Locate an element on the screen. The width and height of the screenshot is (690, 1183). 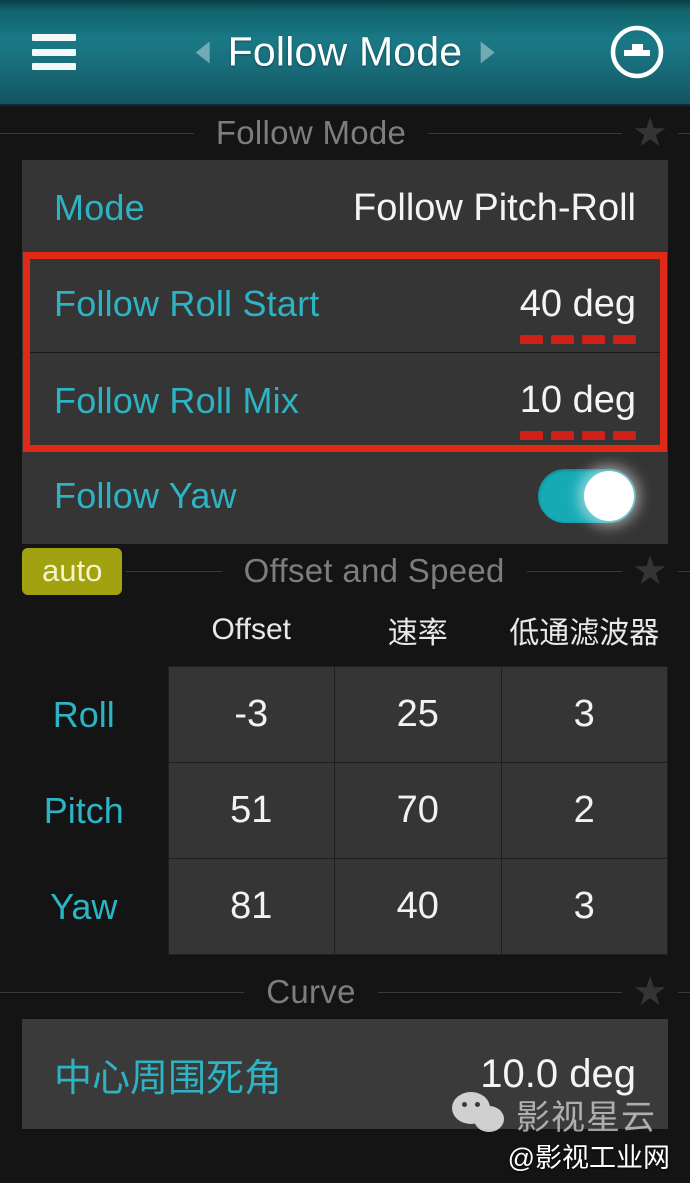
cell-roll-lowpass: 3 is located at coordinates (584, 714).